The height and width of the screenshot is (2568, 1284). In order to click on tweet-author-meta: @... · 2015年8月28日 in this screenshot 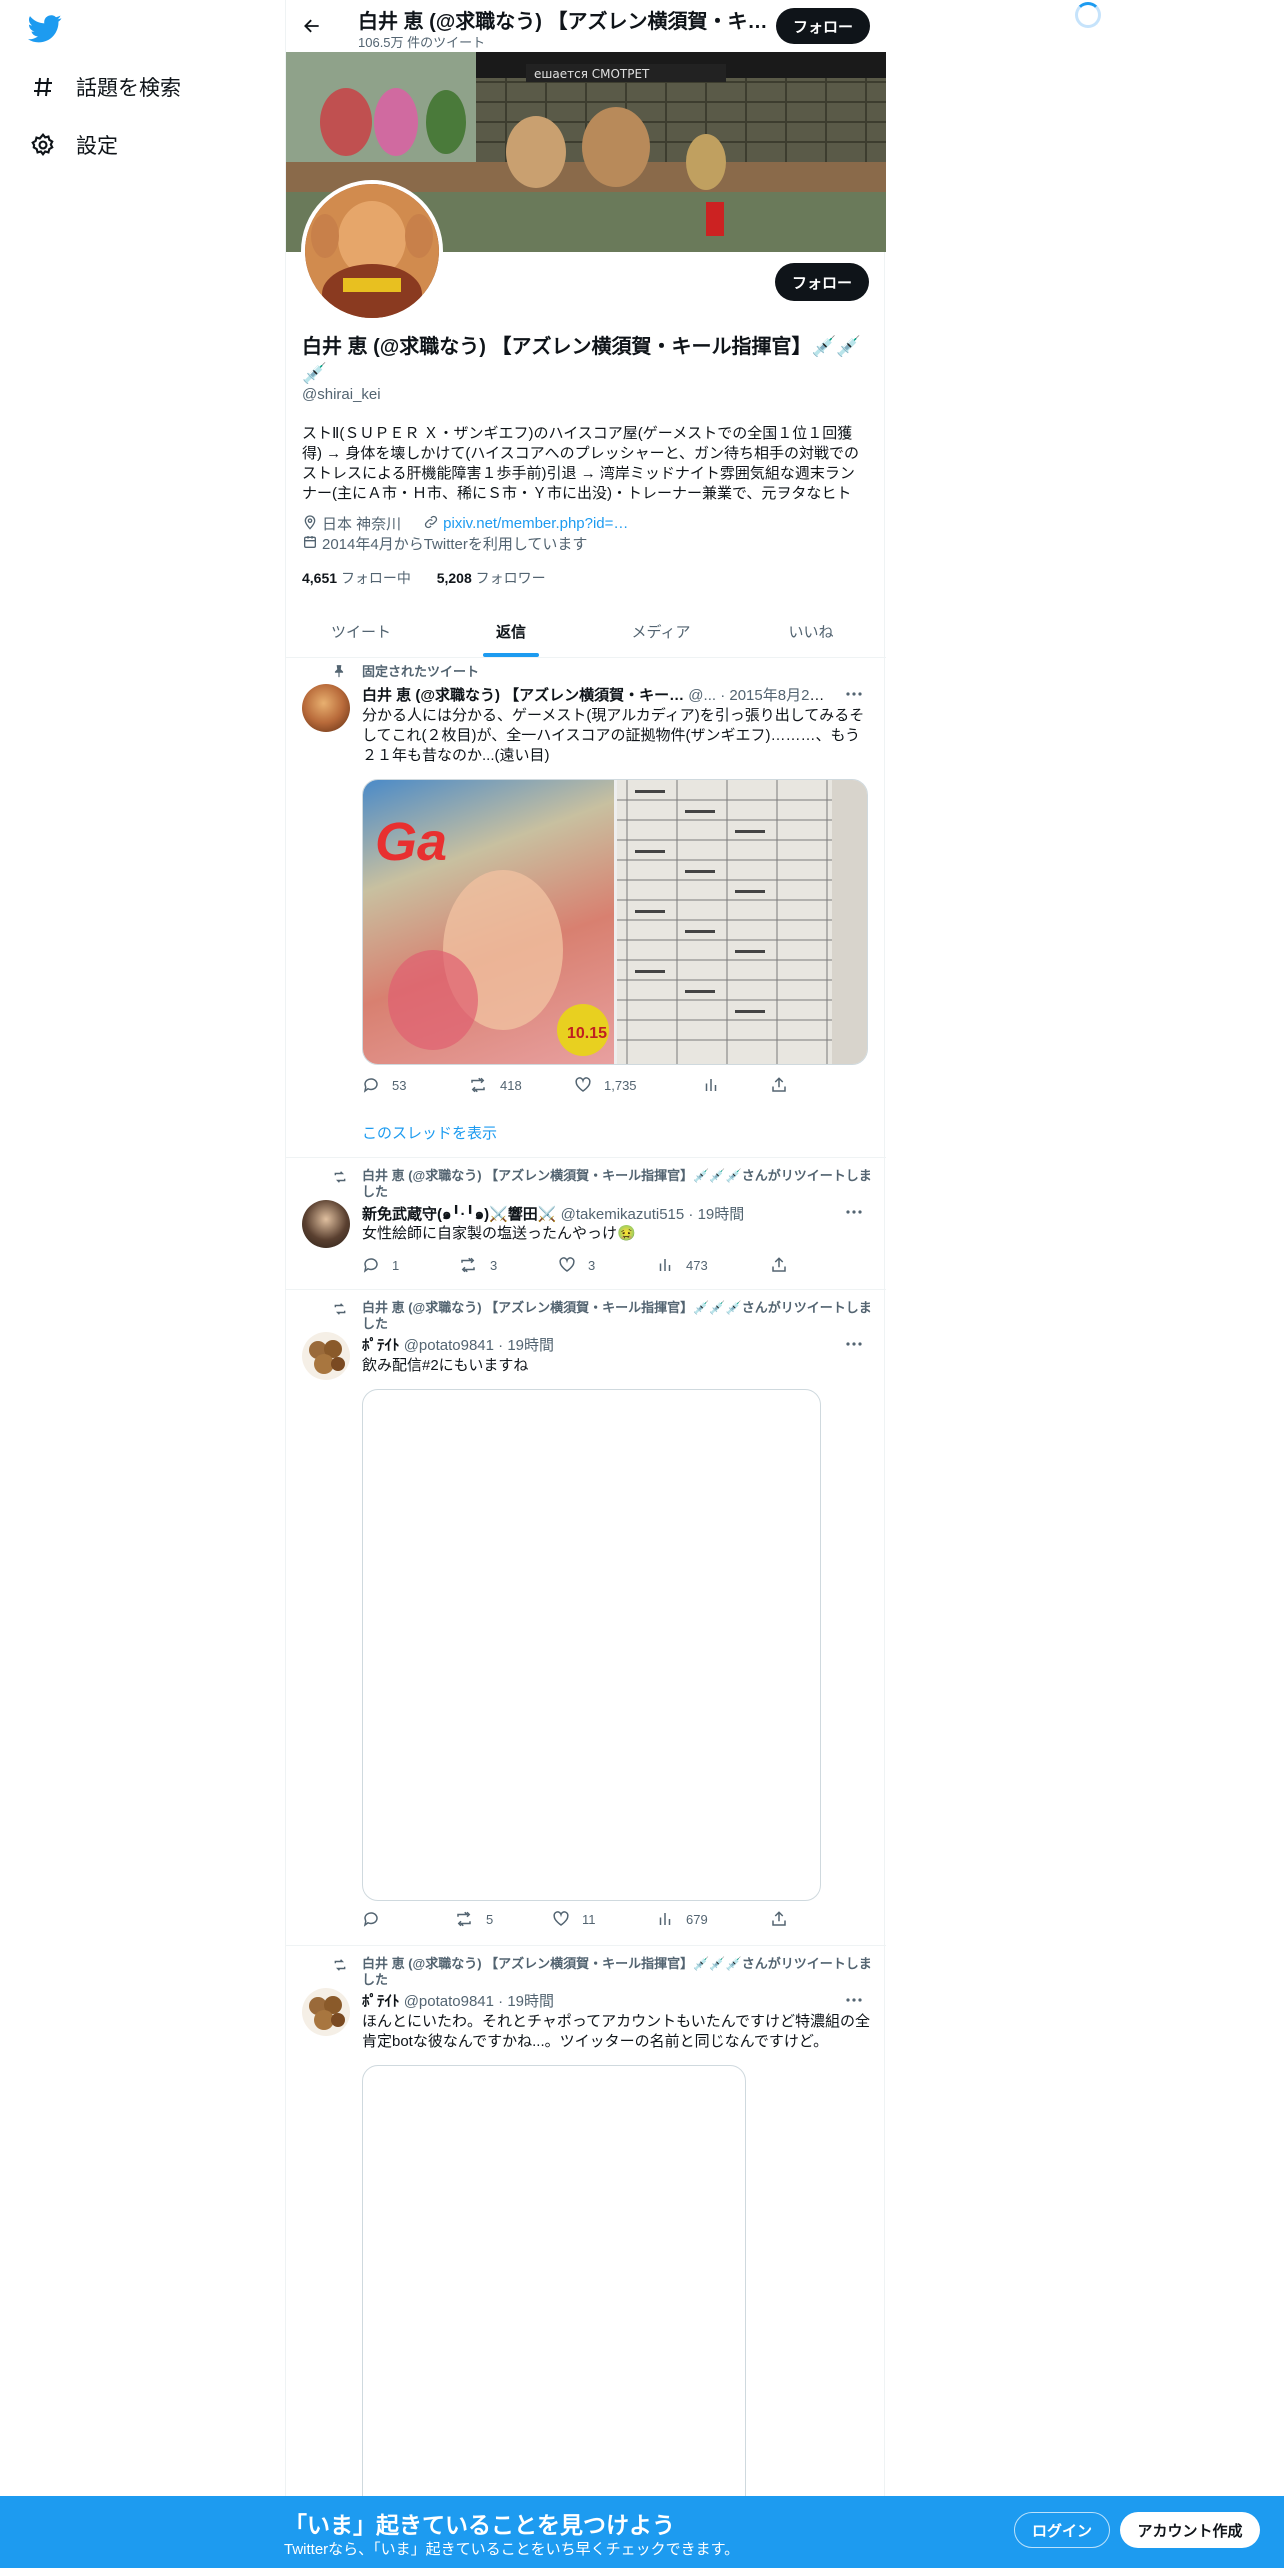, I will do `click(760, 695)`.